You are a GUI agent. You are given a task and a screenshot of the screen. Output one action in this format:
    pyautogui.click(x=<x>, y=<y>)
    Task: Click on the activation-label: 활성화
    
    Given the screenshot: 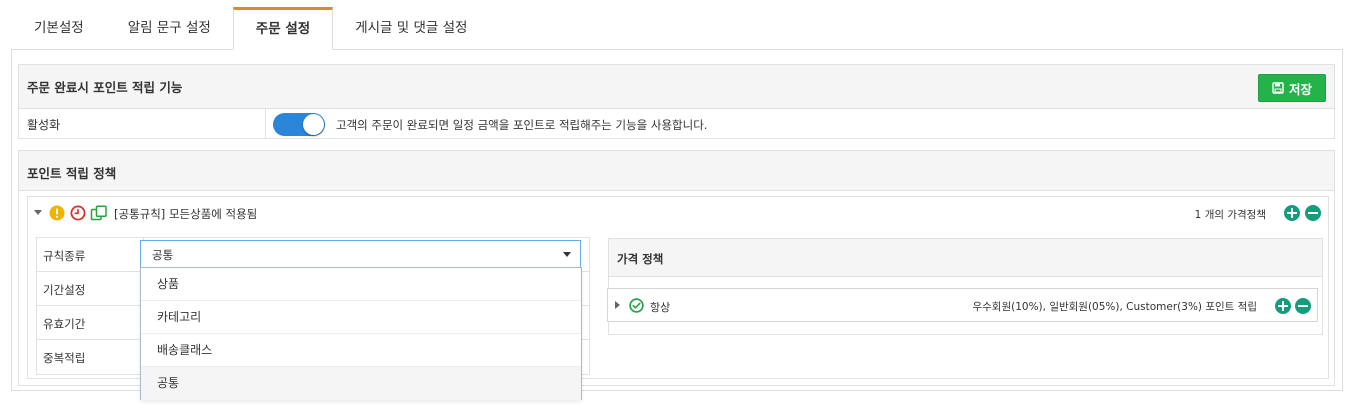 What is the action you would take?
    pyautogui.click(x=44, y=125)
    